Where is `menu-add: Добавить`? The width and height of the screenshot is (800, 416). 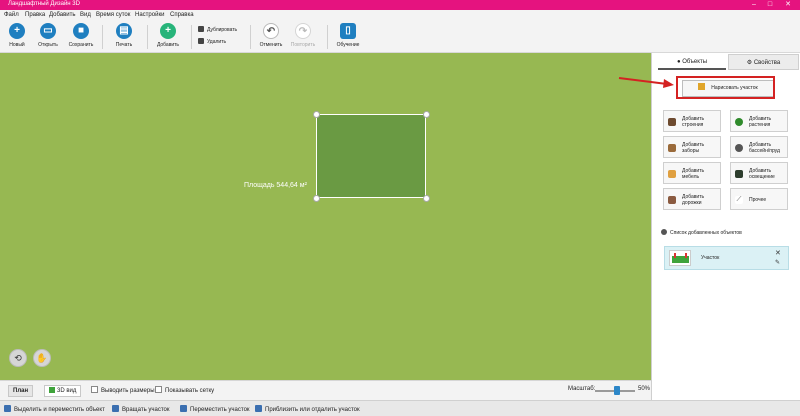
menu-add: Добавить is located at coordinates (62, 15).